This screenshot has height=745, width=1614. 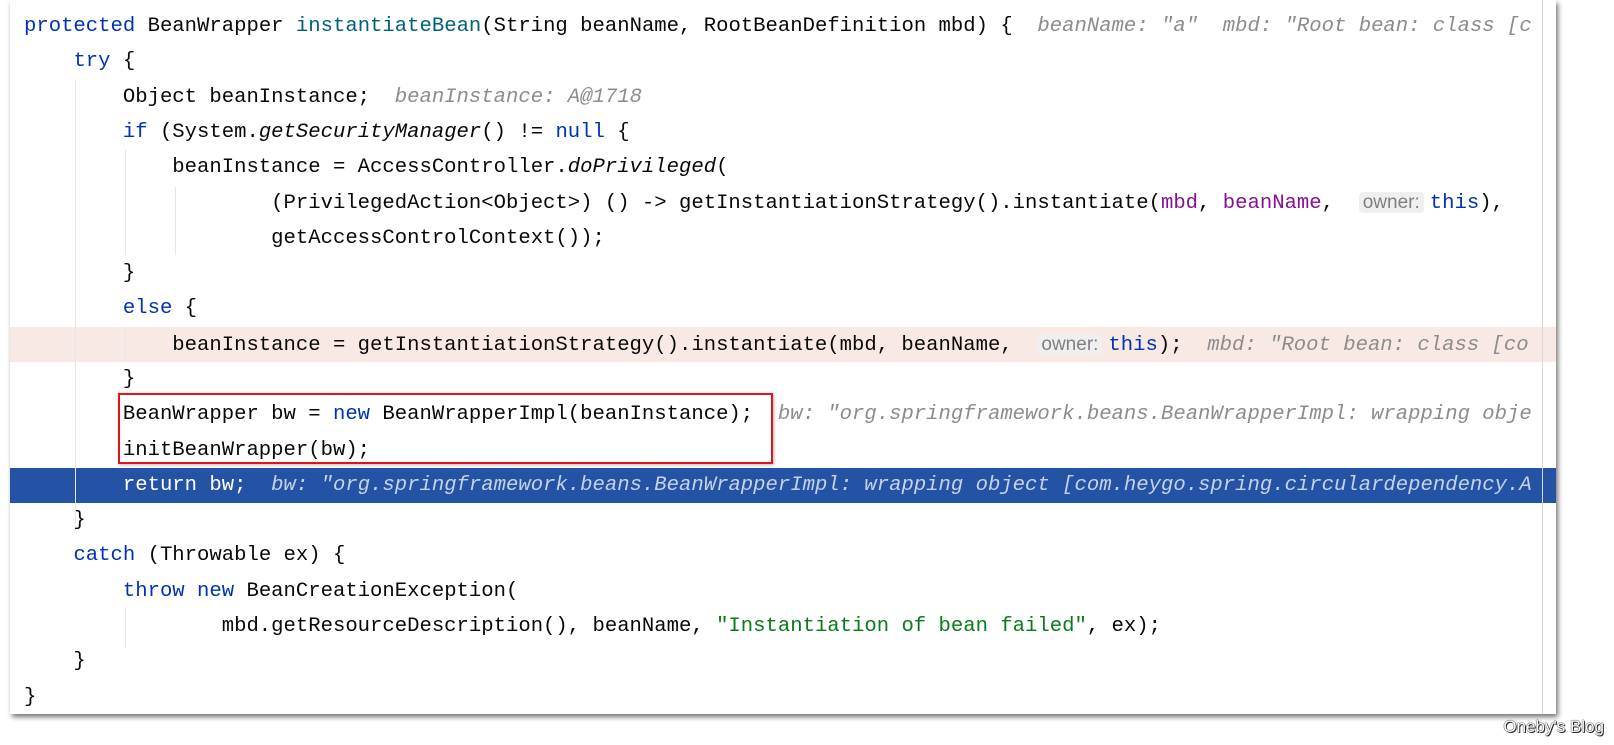 I want to click on debug-inline-value: beanInstance: A@1718, so click(x=506, y=97).